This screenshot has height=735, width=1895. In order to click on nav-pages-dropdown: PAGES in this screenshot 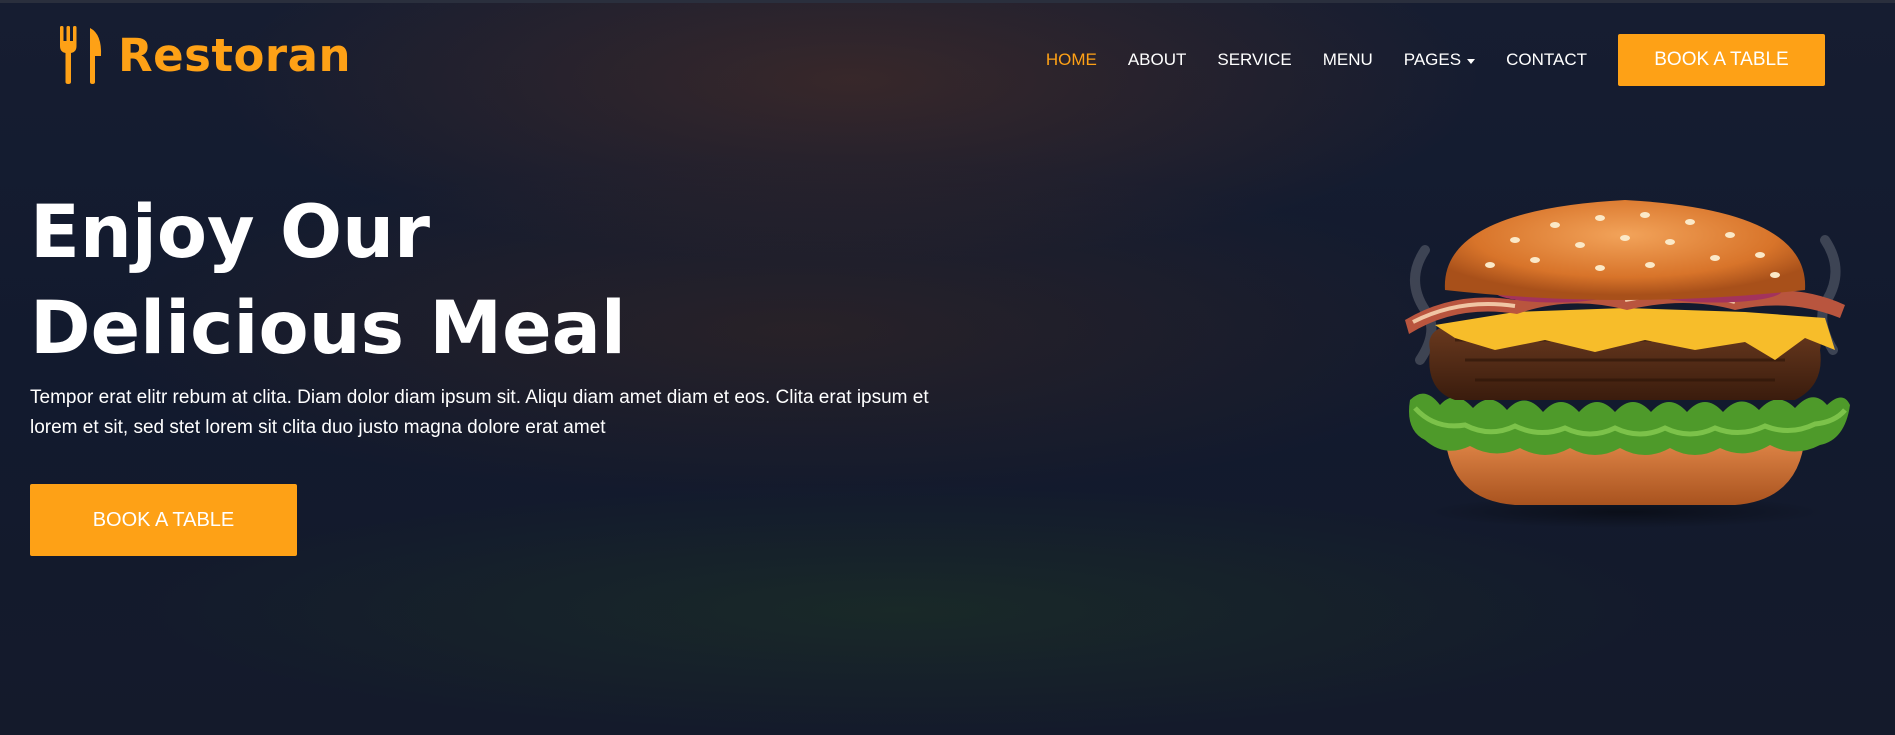, I will do `click(1439, 60)`.